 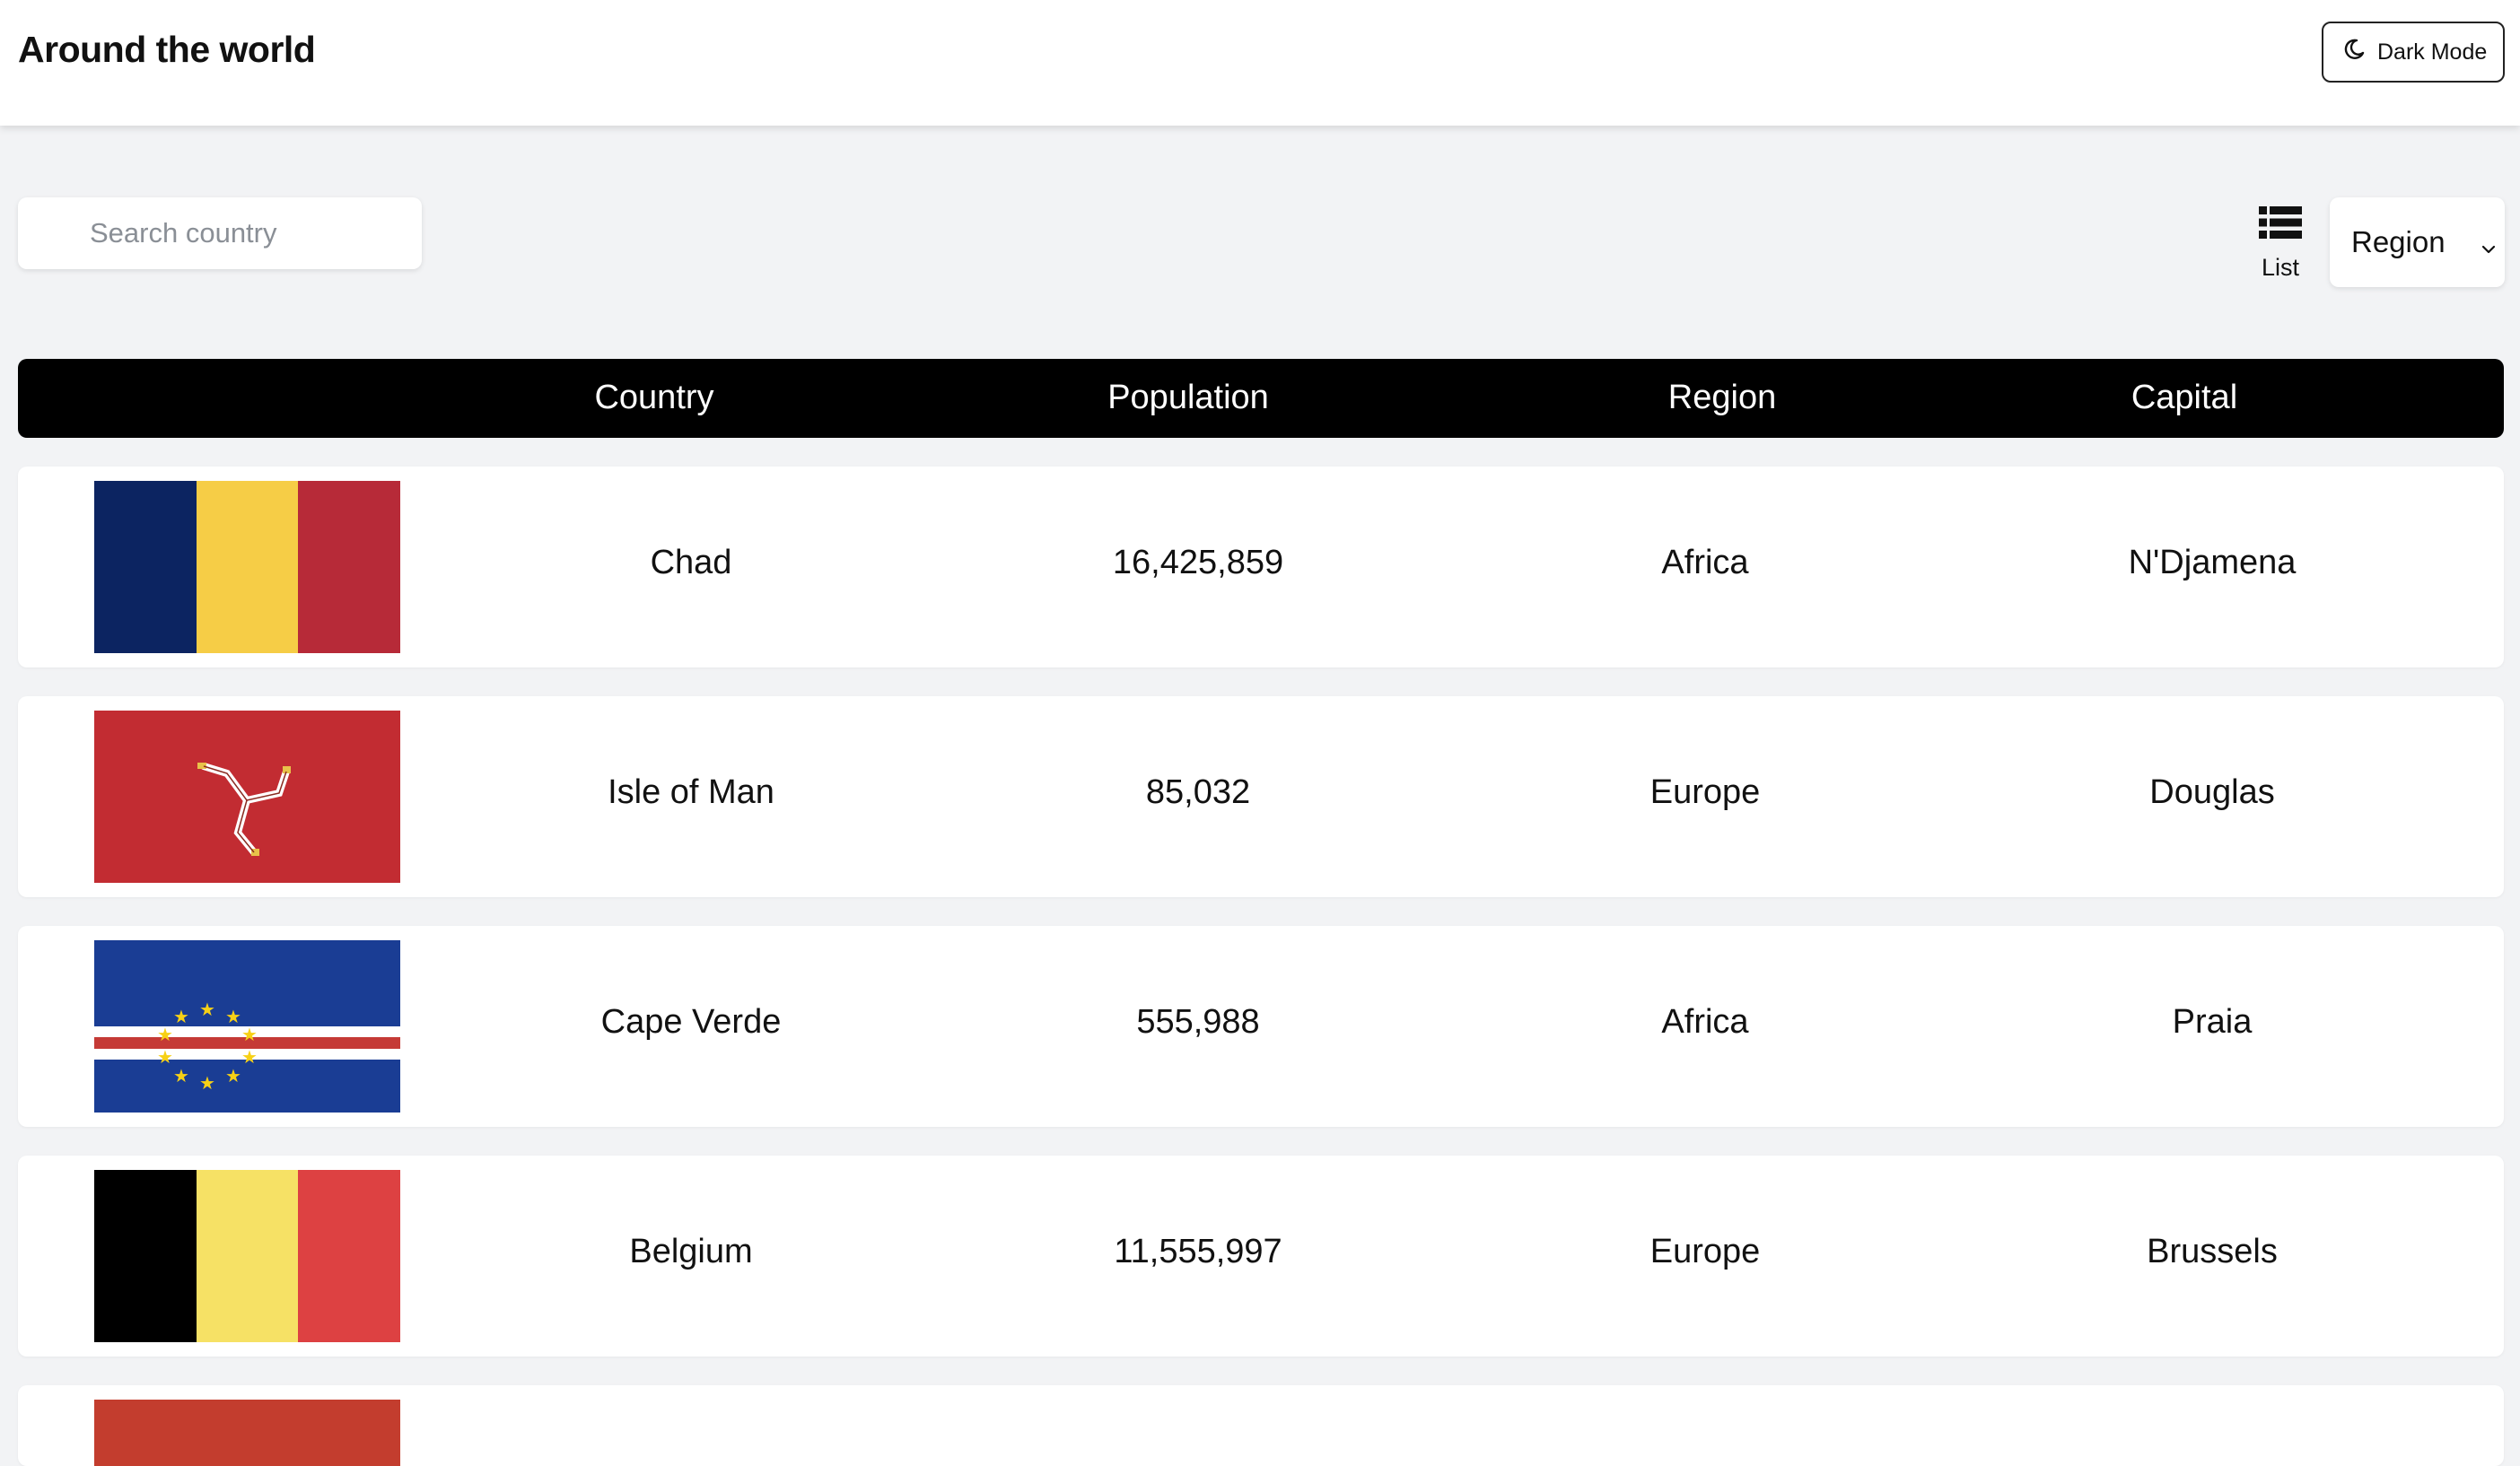 What do you see at coordinates (1261, 796) in the screenshot?
I see `table-row: Isle of Man 85,032 Europe Douglas` at bounding box center [1261, 796].